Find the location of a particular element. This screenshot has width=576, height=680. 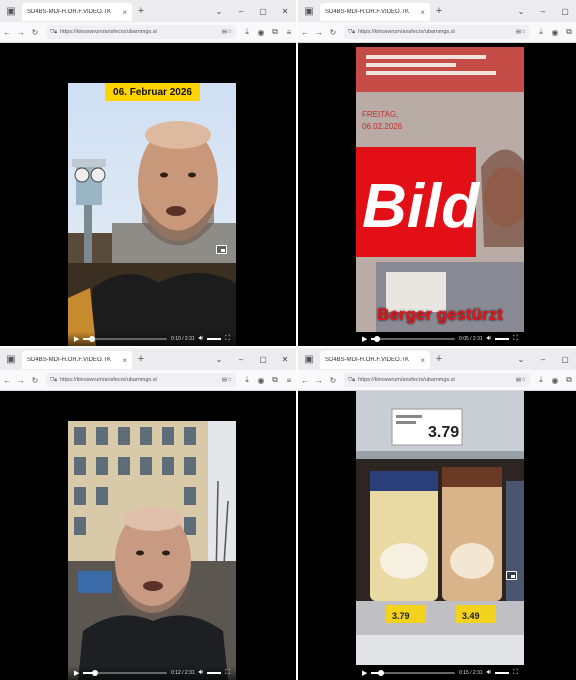

video-frame is located at coordinates (152, 214).